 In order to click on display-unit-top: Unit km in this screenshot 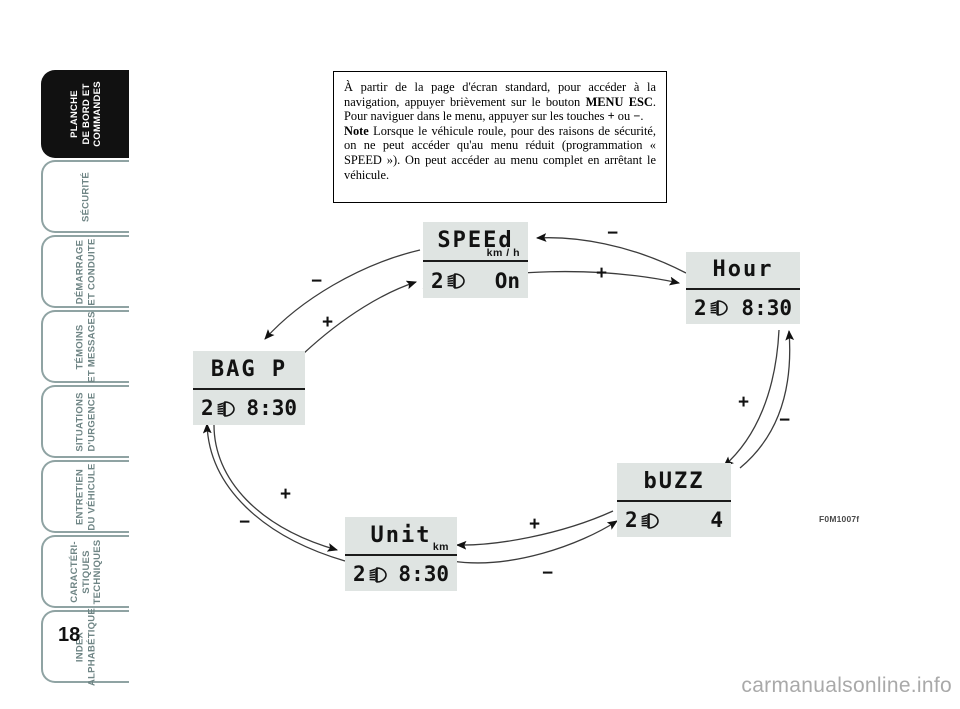, I will do `click(401, 536)`.